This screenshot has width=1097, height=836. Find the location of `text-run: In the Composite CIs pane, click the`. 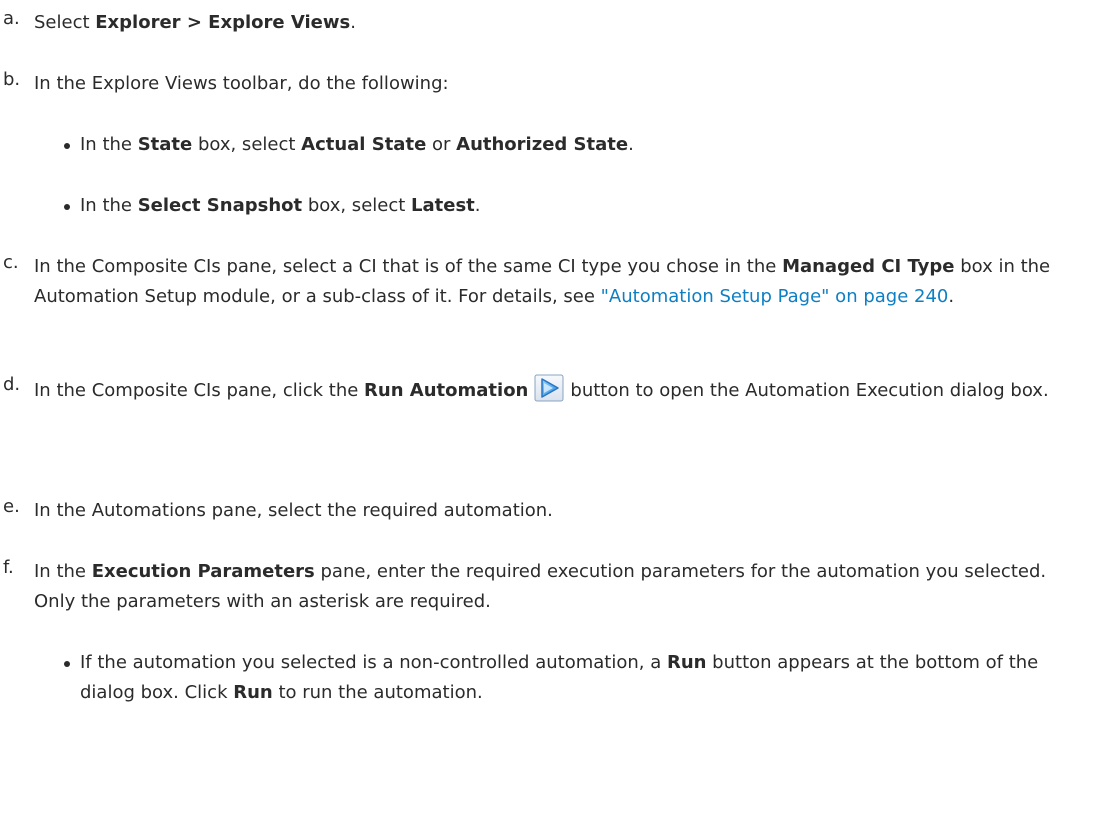

text-run: In the Composite CIs pane, click the is located at coordinates (199, 390).